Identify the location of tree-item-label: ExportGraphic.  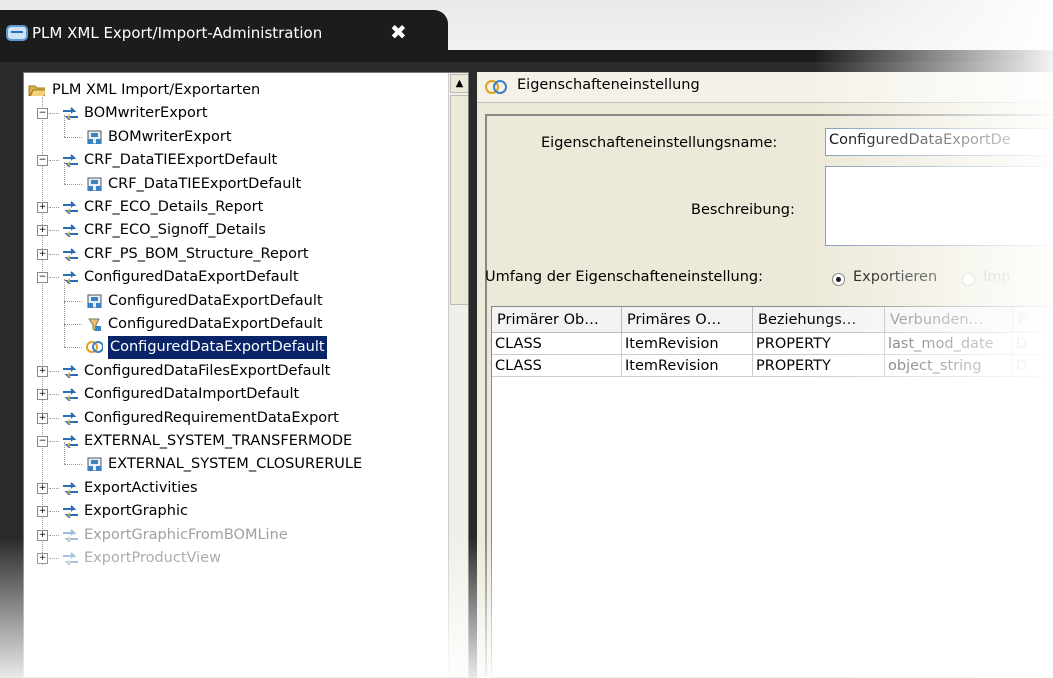
(136, 511).